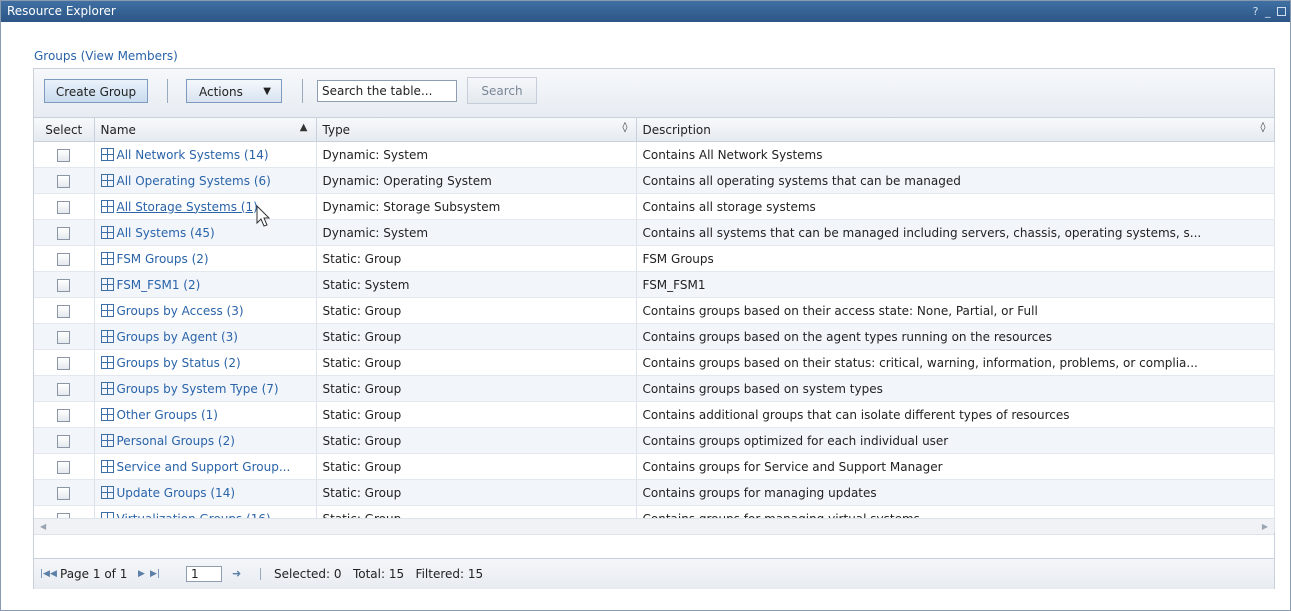  Describe the element at coordinates (476, 180) in the screenshot. I see `type-cell: Dynamic: Operating System` at that location.